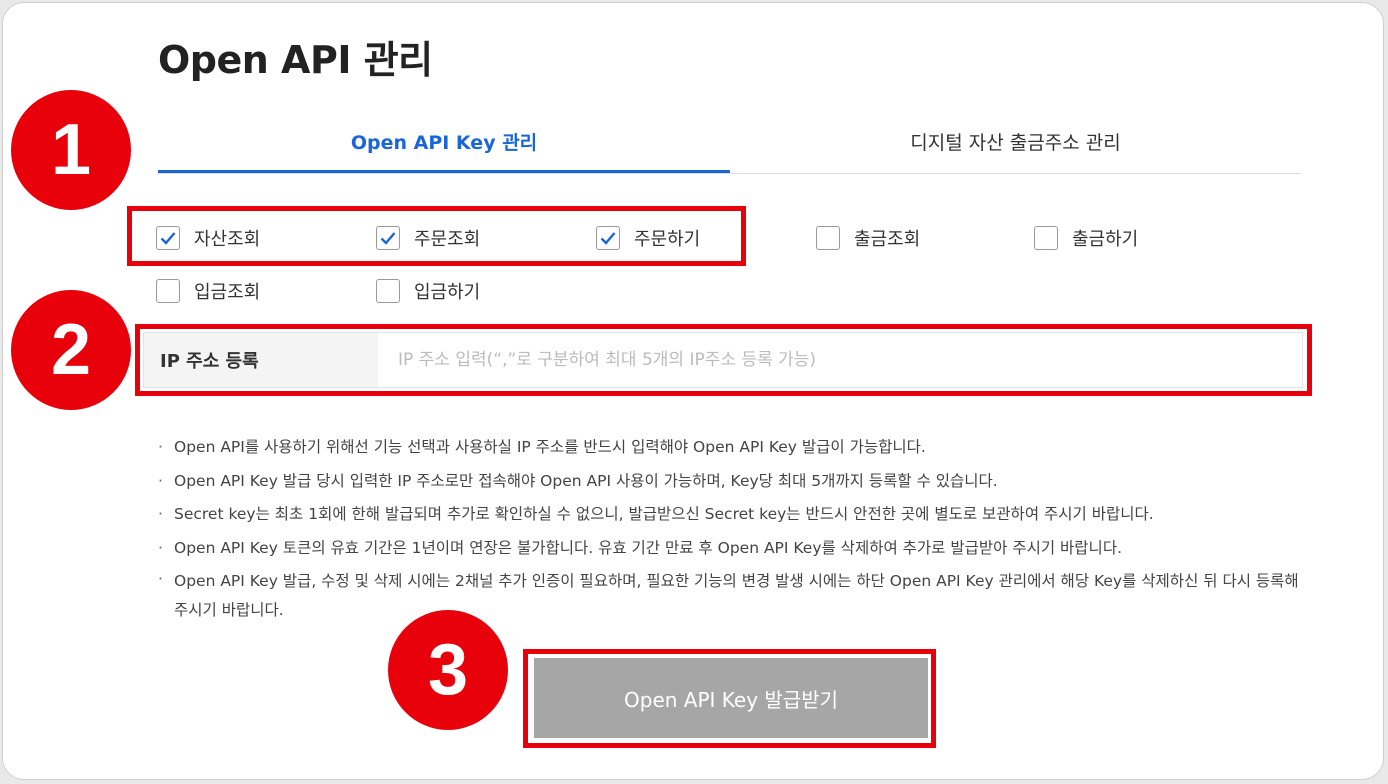 The image size is (1388, 784). I want to click on checkbox-deposit: 입금하기, so click(428, 291).